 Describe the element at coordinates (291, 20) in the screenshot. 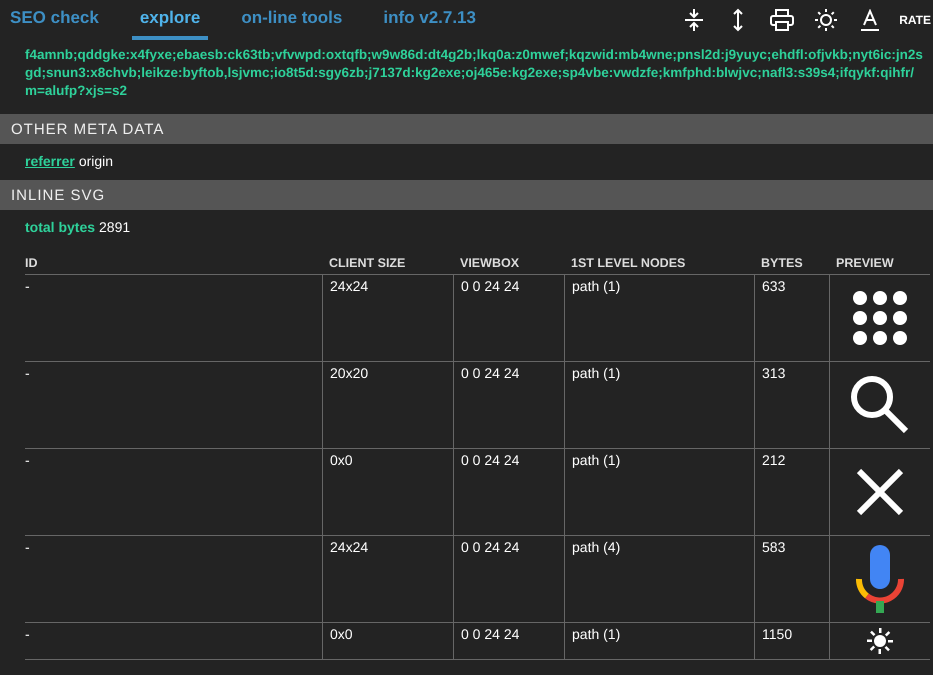

I see `nav-tab: on-line tools` at that location.